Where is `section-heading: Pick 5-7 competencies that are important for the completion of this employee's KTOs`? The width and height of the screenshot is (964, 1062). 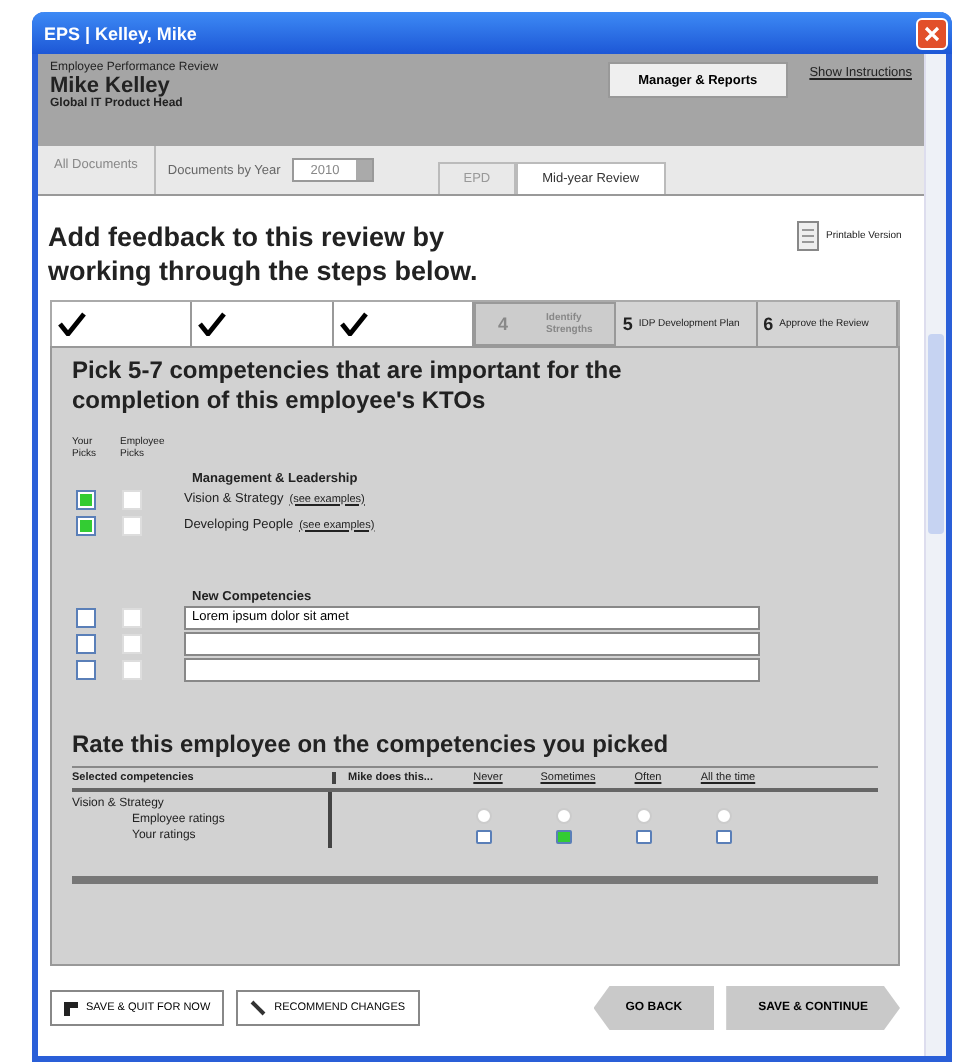
section-heading: Pick 5-7 competencies that are important for the completion of this employee's KTOs is located at coordinates (348, 386).